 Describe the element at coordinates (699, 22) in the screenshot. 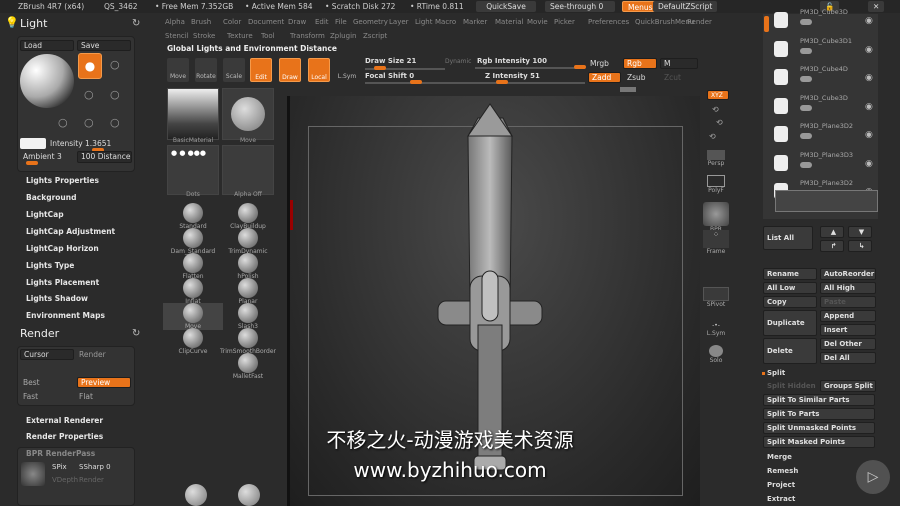

I see `menu-render: Render` at that location.